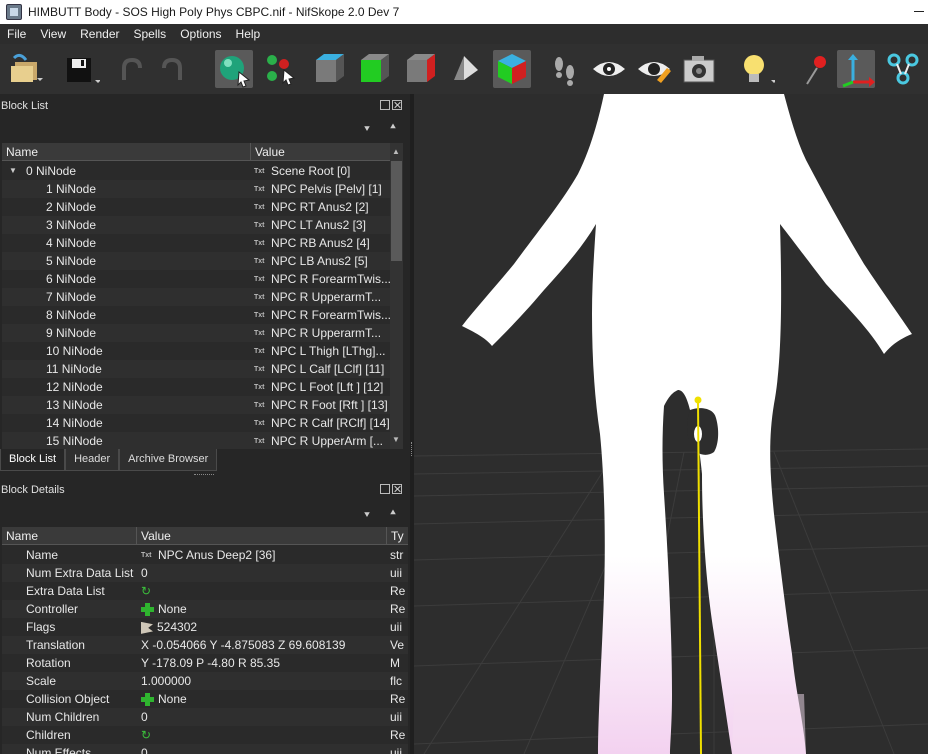 The width and height of the screenshot is (928, 754). I want to click on minimize-button, so click(917, 12).